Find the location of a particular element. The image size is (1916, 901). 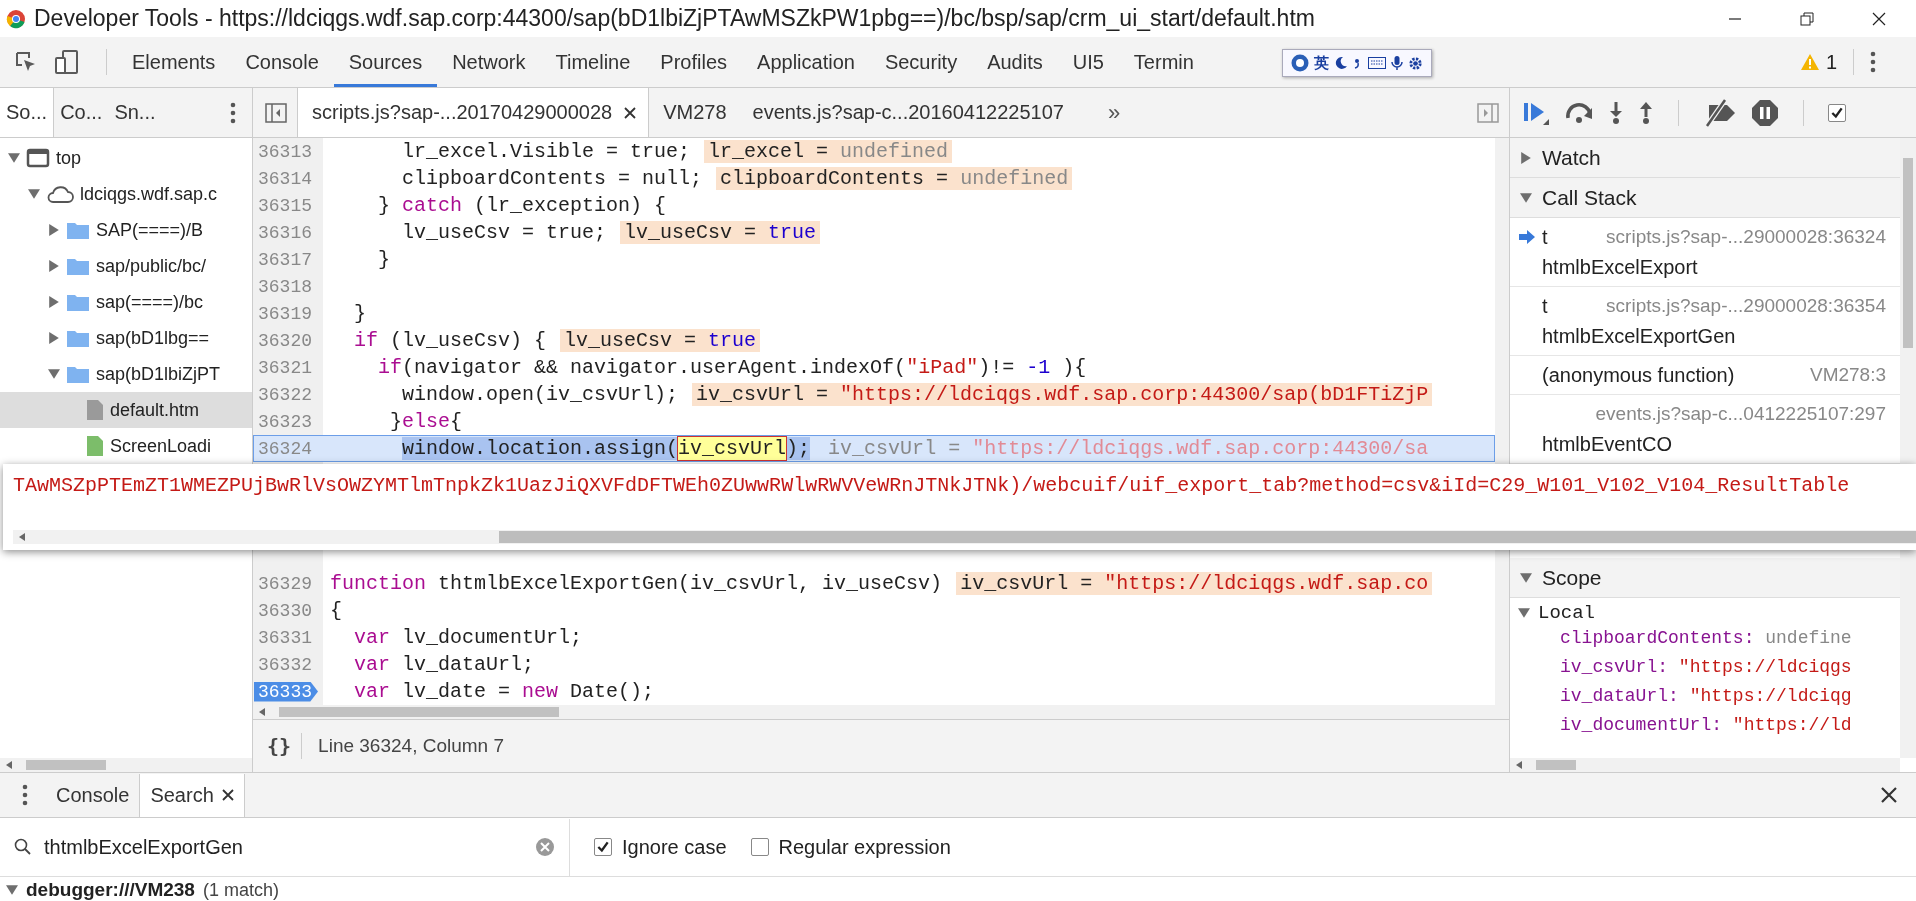

tree-item: sap(====)/bc is located at coordinates (126, 302).